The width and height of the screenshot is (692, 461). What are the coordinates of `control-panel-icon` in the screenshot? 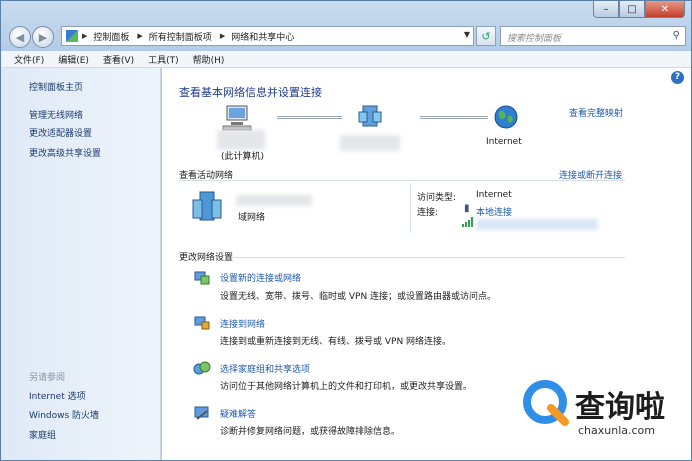 It's located at (72, 36).